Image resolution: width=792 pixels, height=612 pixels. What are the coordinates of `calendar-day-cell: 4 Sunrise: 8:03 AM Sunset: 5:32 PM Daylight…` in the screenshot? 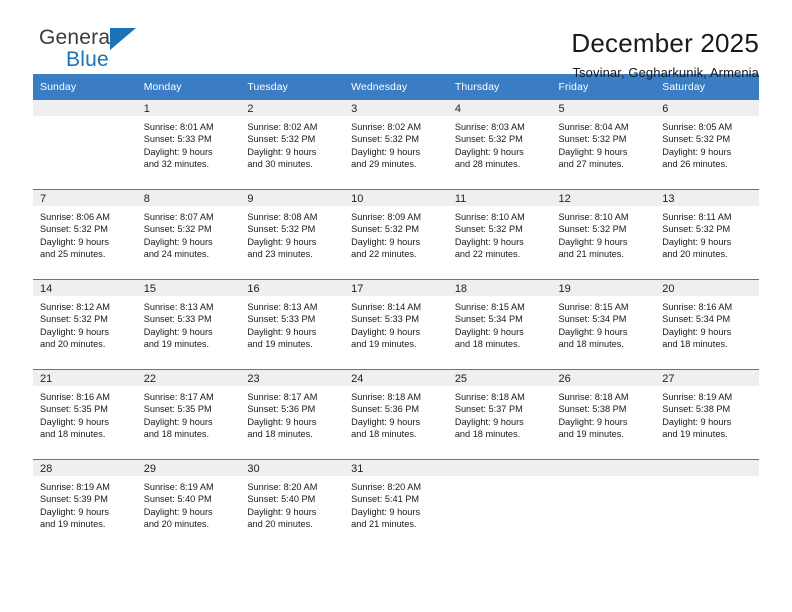 It's located at (499, 144).